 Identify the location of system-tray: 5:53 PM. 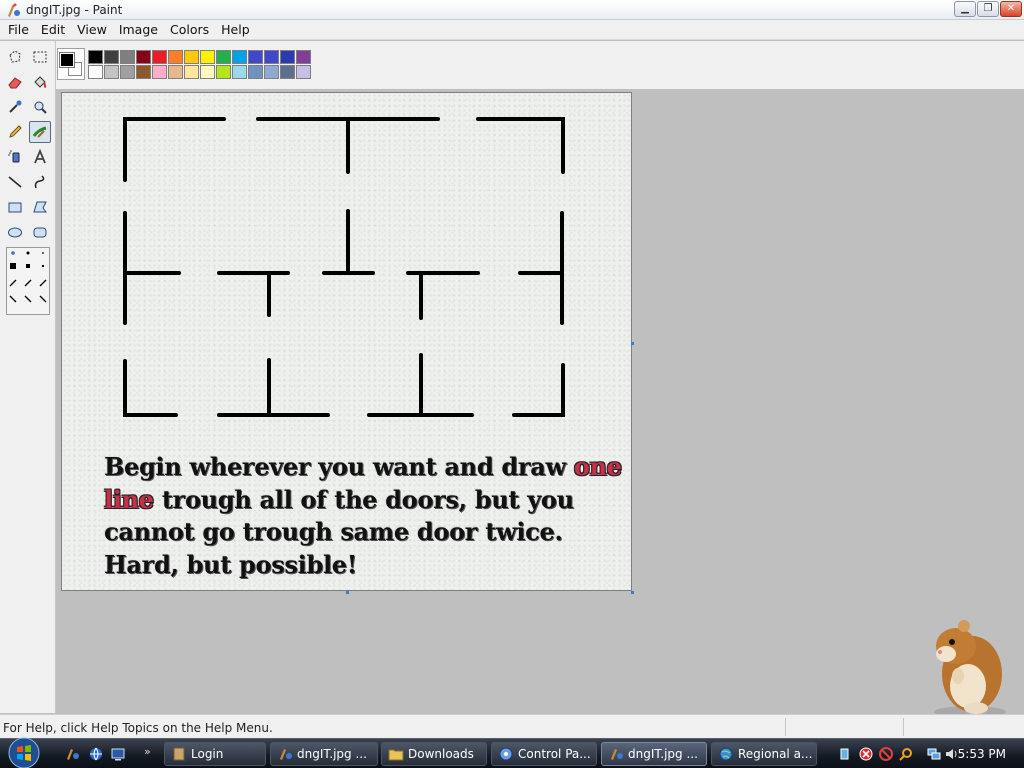
(928, 754).